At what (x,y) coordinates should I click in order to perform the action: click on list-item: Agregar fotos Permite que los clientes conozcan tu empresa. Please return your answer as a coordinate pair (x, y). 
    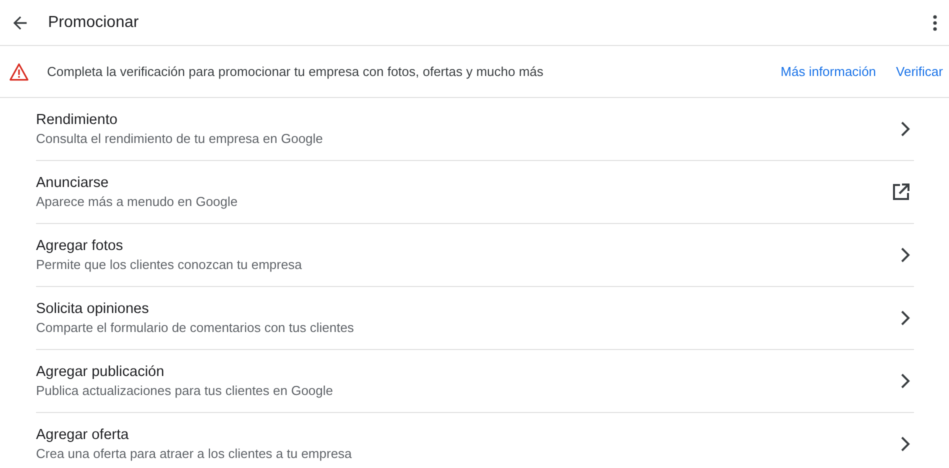
    Looking at the image, I should click on (475, 255).